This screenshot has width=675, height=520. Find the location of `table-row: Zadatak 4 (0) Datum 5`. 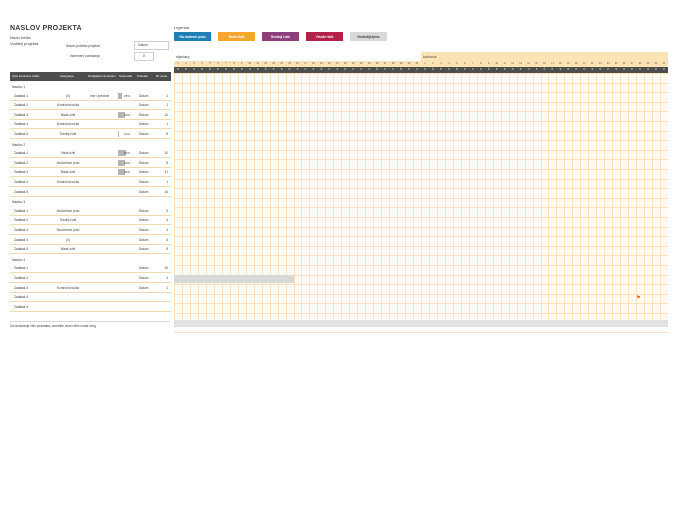

table-row: Zadatak 4 (0) Datum 5 is located at coordinates (90, 240).